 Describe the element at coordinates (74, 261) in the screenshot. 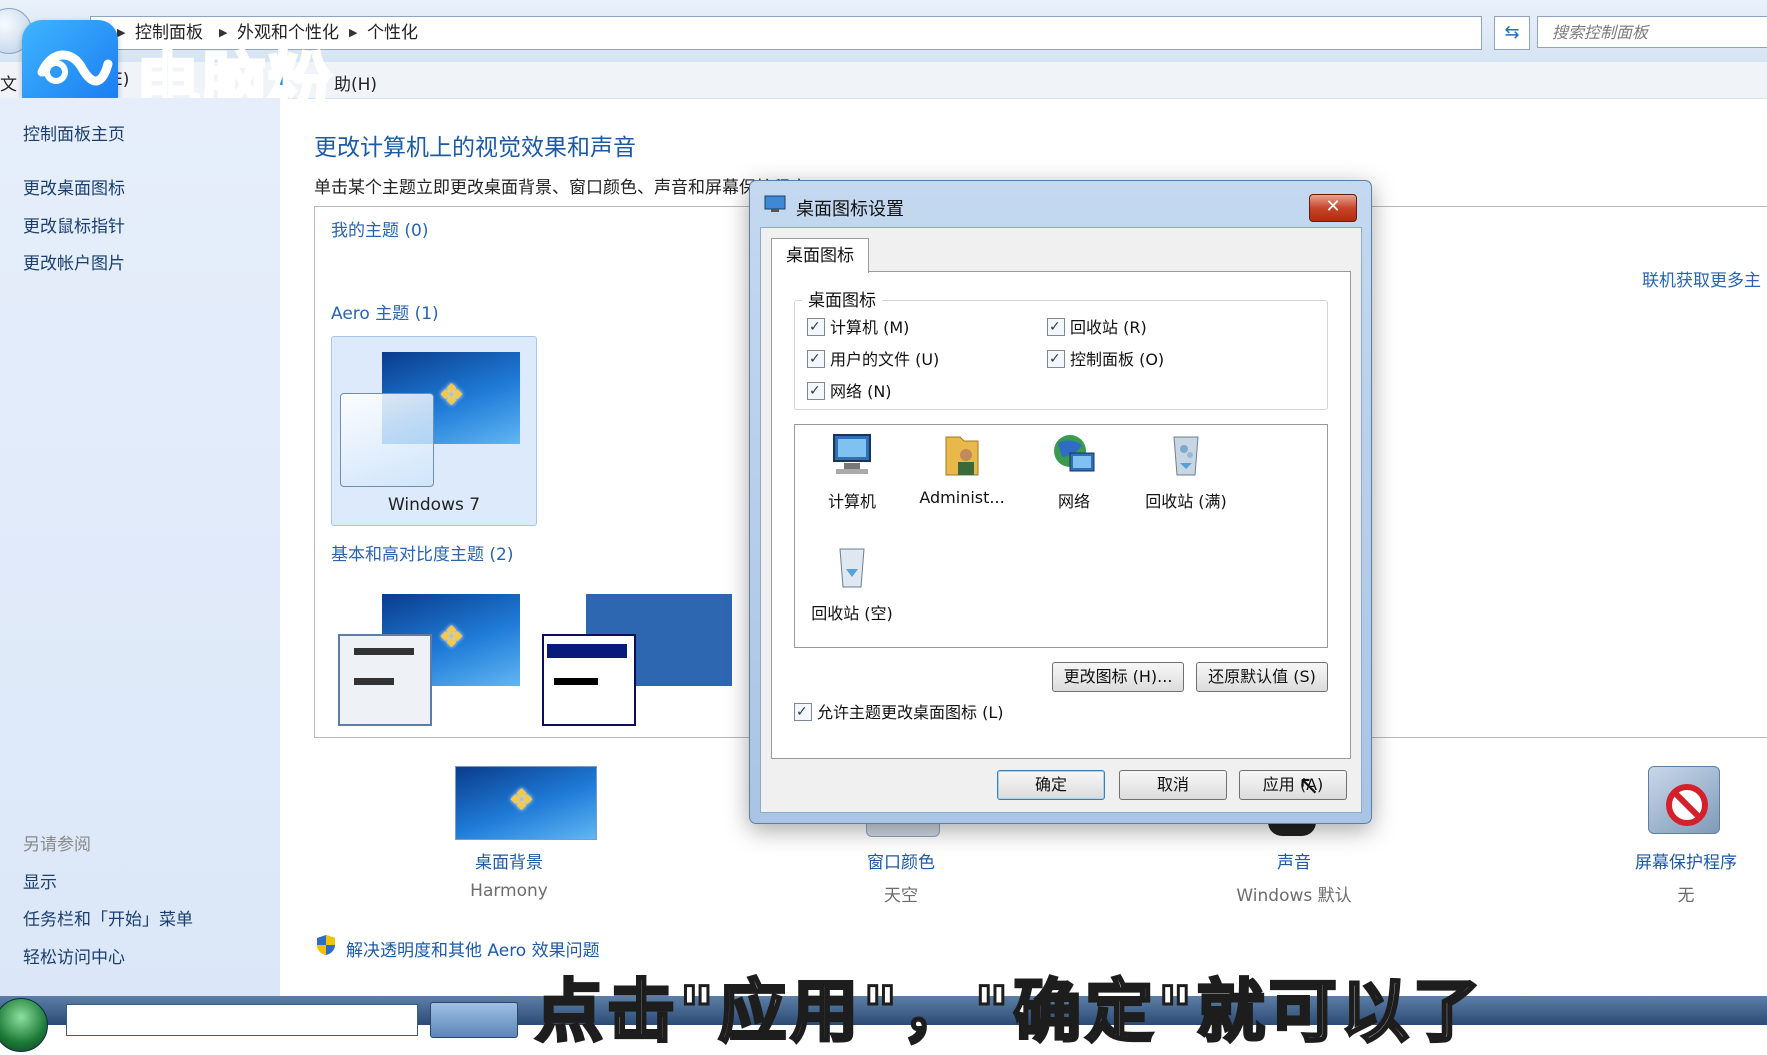

I see `sidebar-link-account-picture: 更改帐户图片` at that location.